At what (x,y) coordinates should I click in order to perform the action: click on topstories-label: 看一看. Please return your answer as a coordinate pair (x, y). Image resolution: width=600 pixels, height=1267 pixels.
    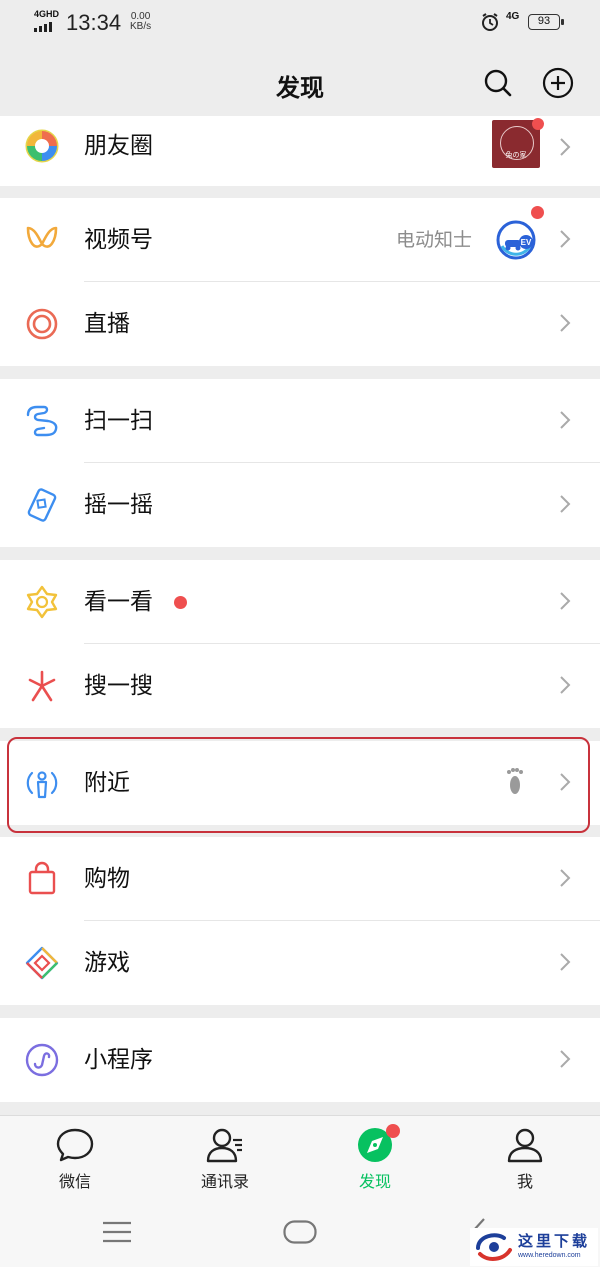
    Looking at the image, I should click on (118, 602).